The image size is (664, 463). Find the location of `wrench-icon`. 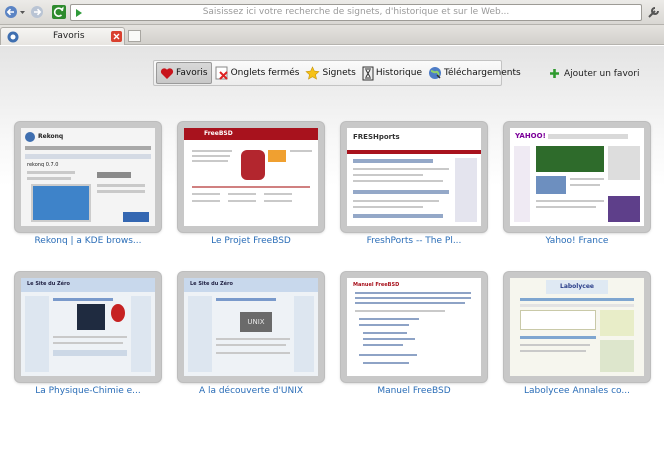

wrench-icon is located at coordinates (653, 12).